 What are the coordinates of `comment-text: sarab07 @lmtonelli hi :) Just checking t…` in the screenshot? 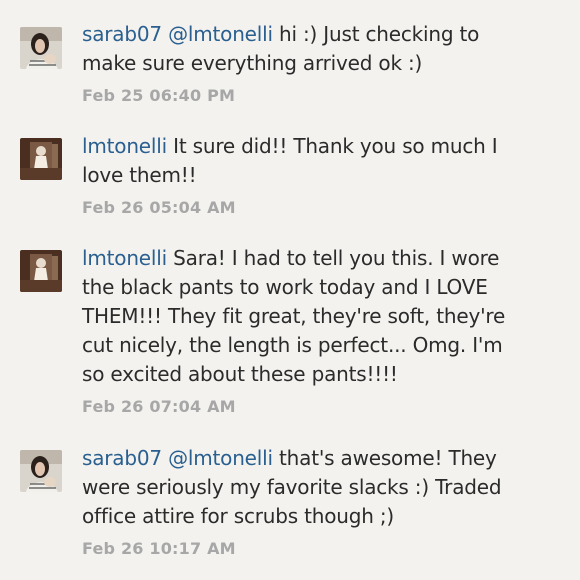 It's located at (302, 49).